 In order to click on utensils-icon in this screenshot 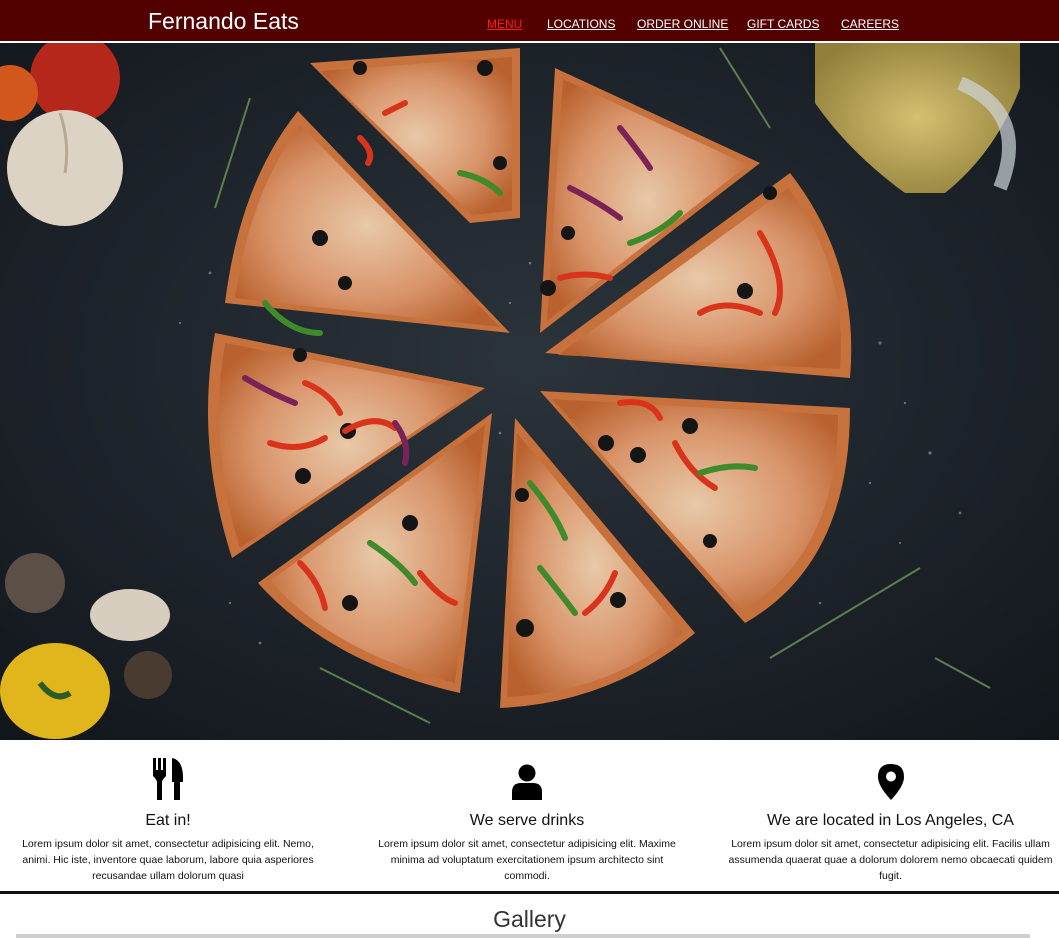, I will do `click(168, 779)`.